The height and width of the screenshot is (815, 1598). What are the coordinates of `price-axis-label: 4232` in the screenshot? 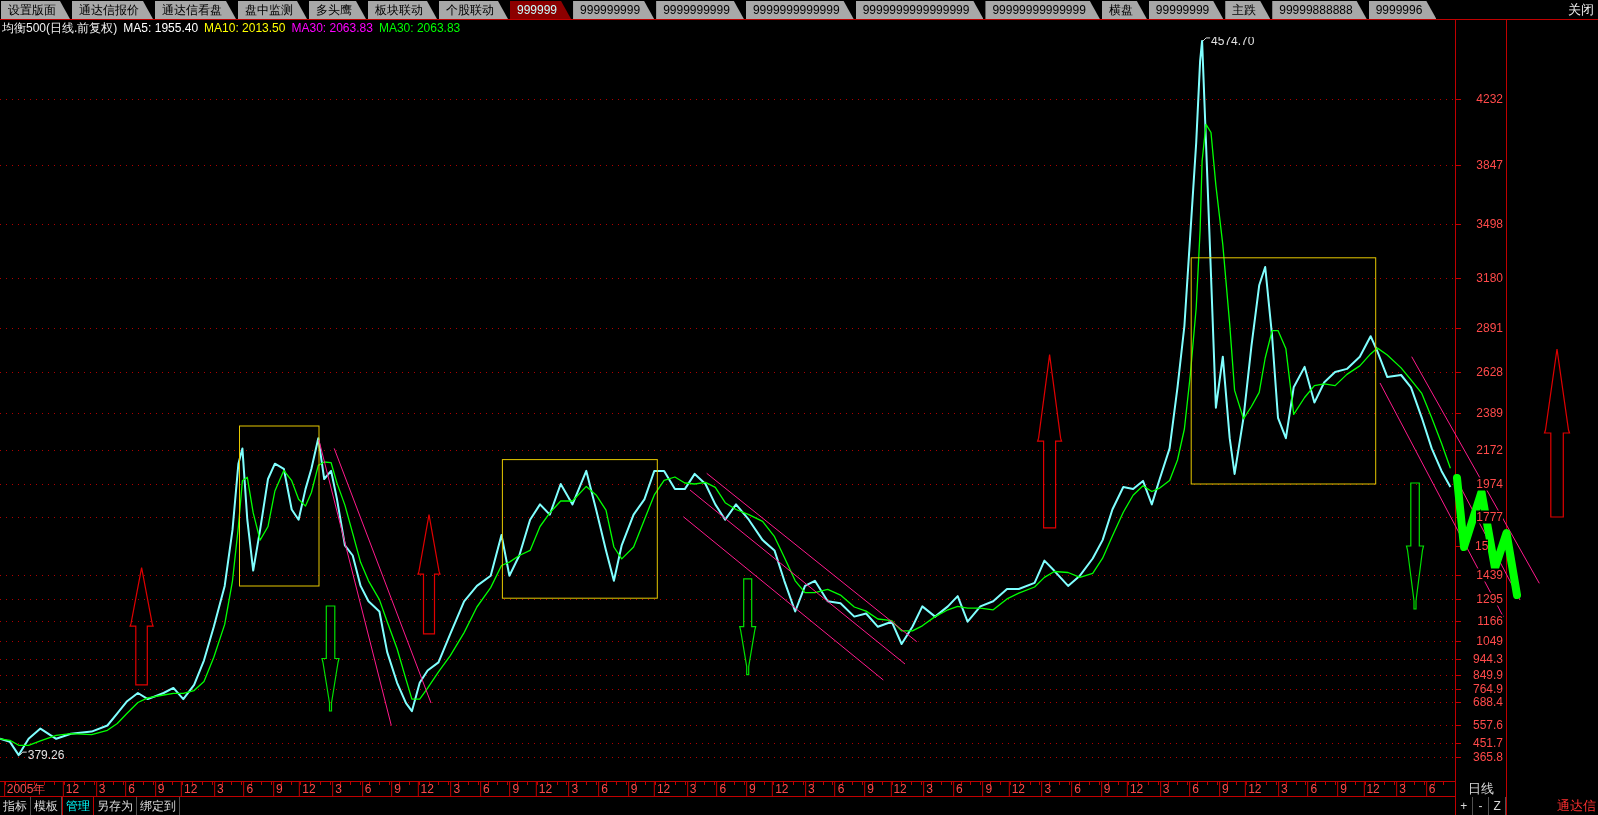 It's located at (1489, 99).